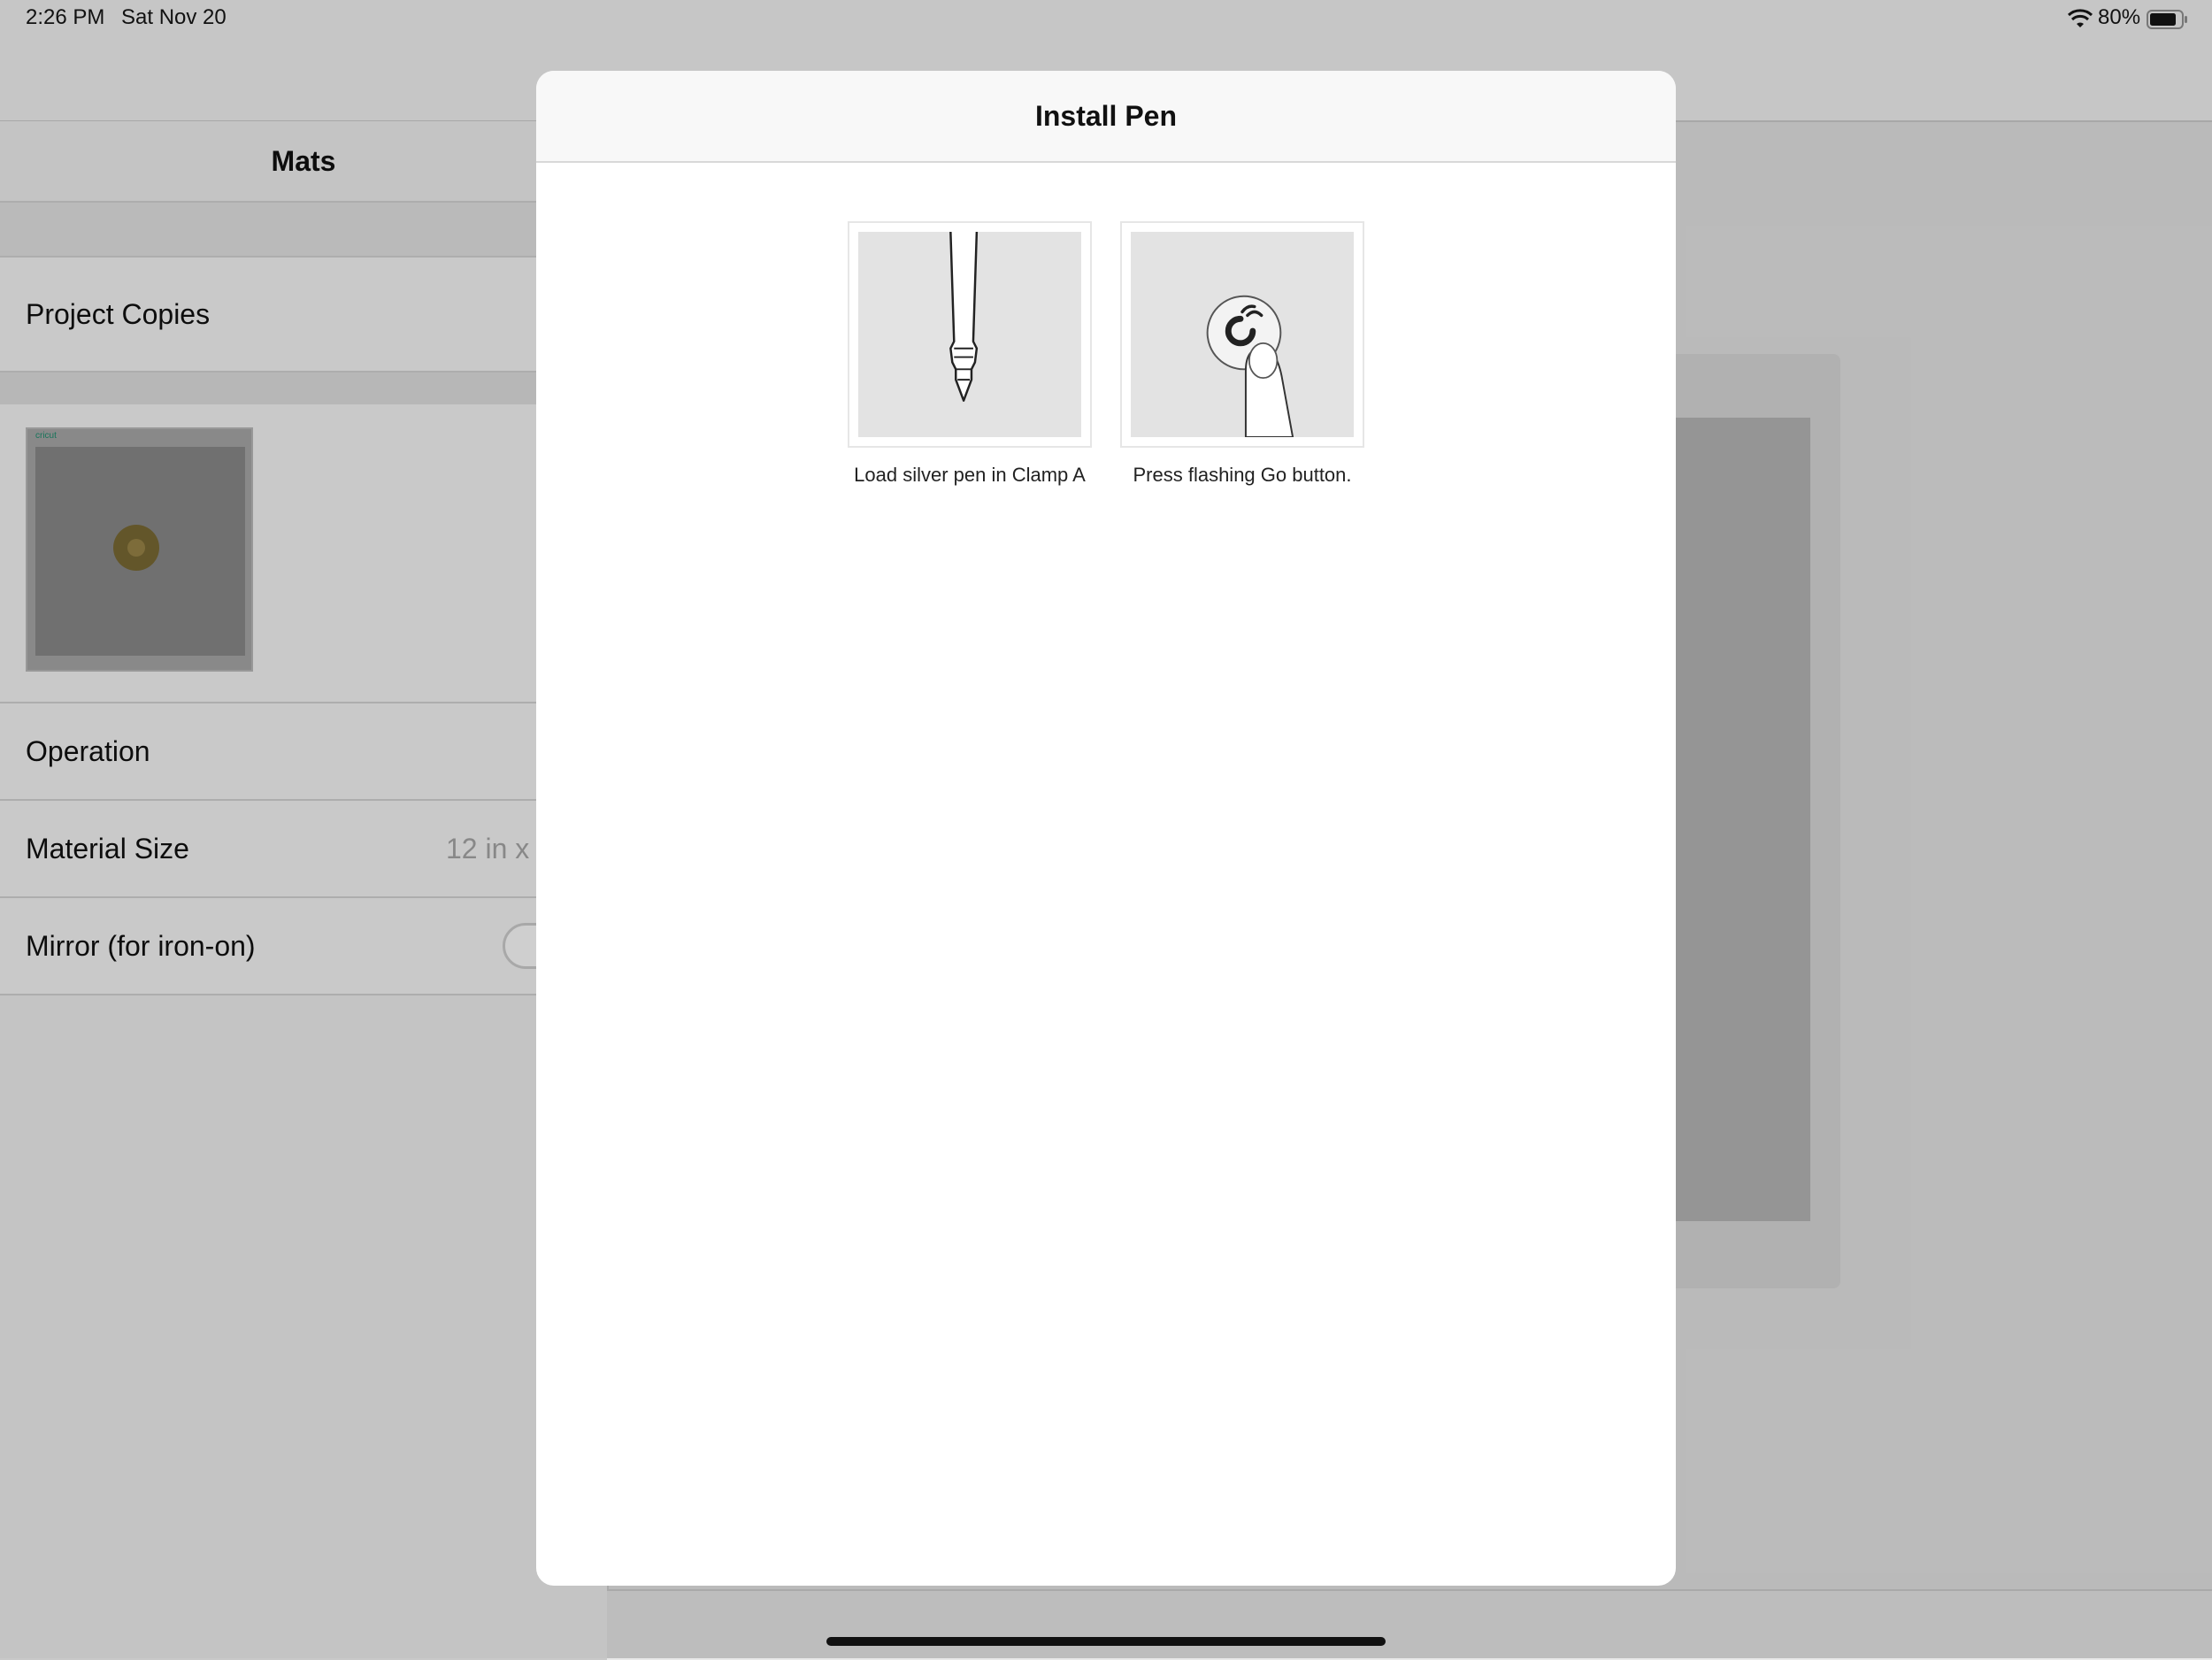 This screenshot has height=1660, width=2212. Describe the element at coordinates (1243, 475) in the screenshot. I see `step-press-go-label: Press flashing Go button.` at that location.